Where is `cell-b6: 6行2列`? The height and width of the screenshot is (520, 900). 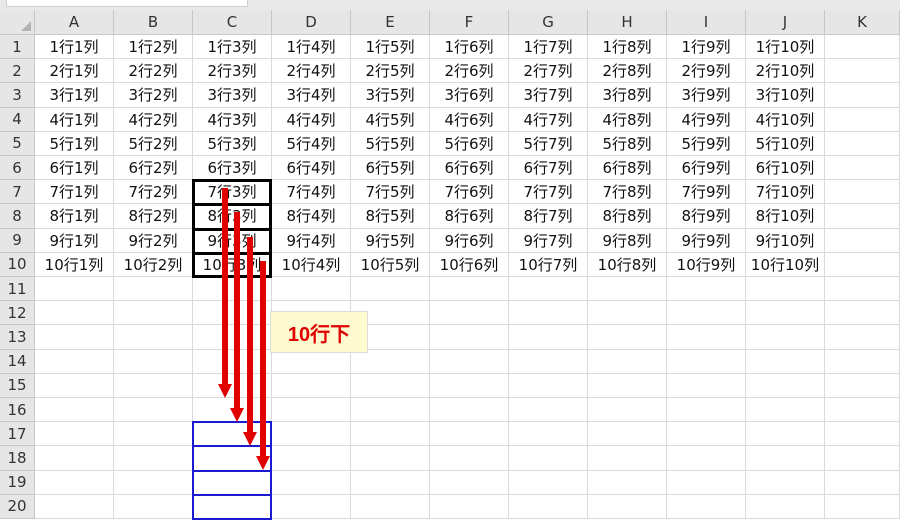 cell-b6: 6行2列 is located at coordinates (153, 168).